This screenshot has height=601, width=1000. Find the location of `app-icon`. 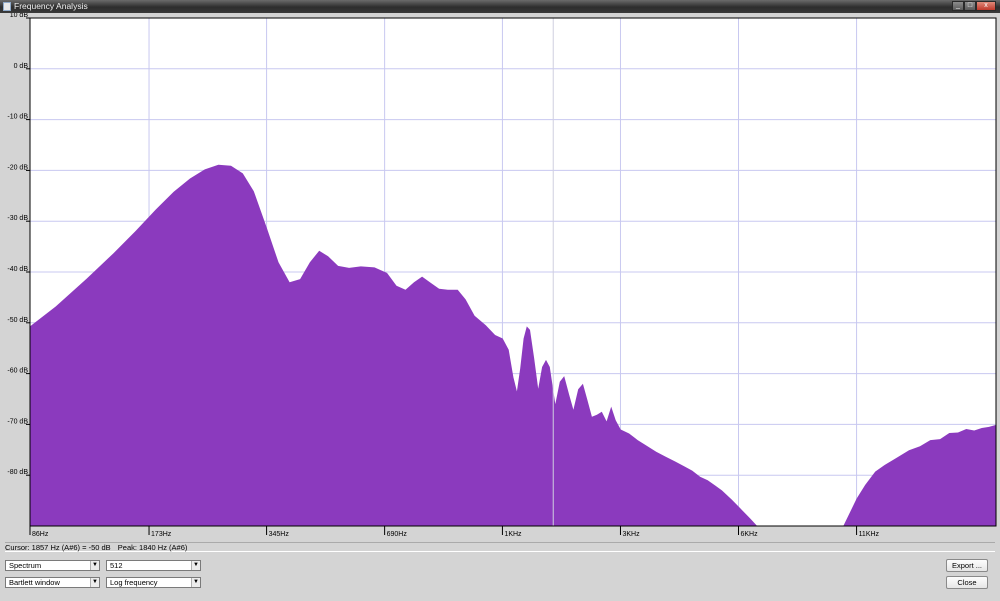

app-icon is located at coordinates (7, 6).